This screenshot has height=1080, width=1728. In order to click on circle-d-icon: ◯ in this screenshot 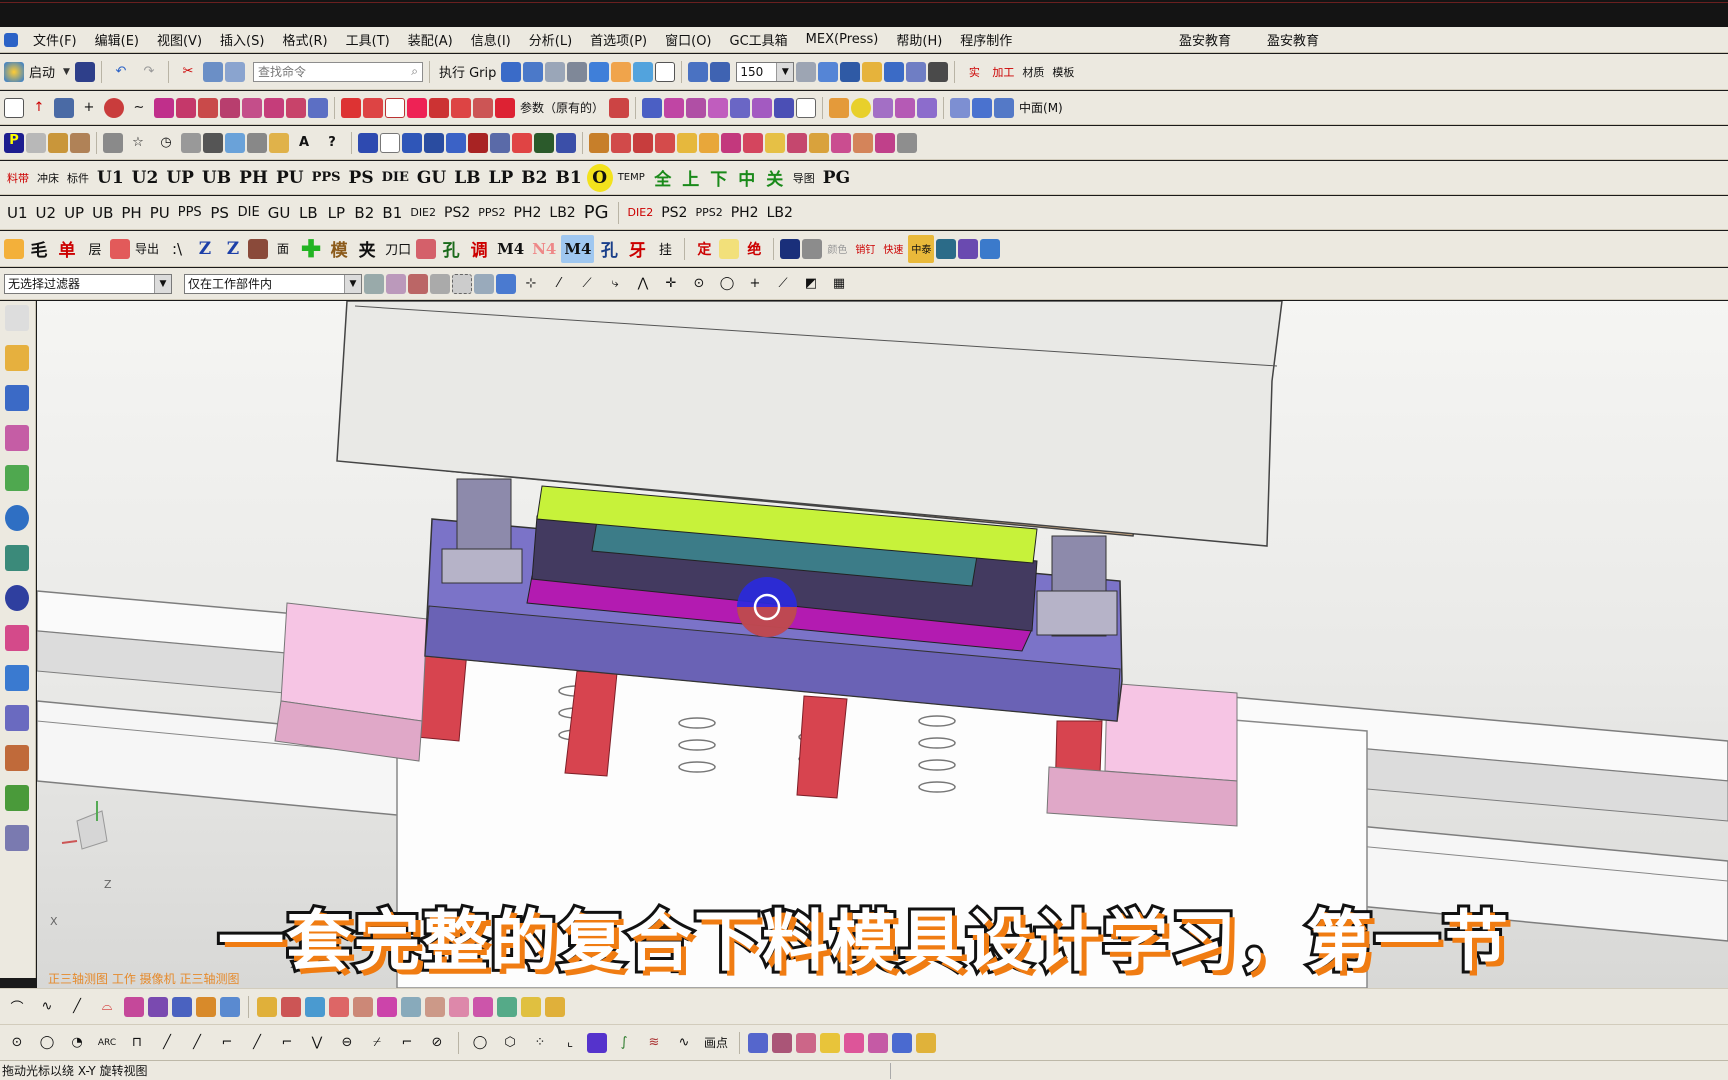, I will do `click(480, 1043)`.